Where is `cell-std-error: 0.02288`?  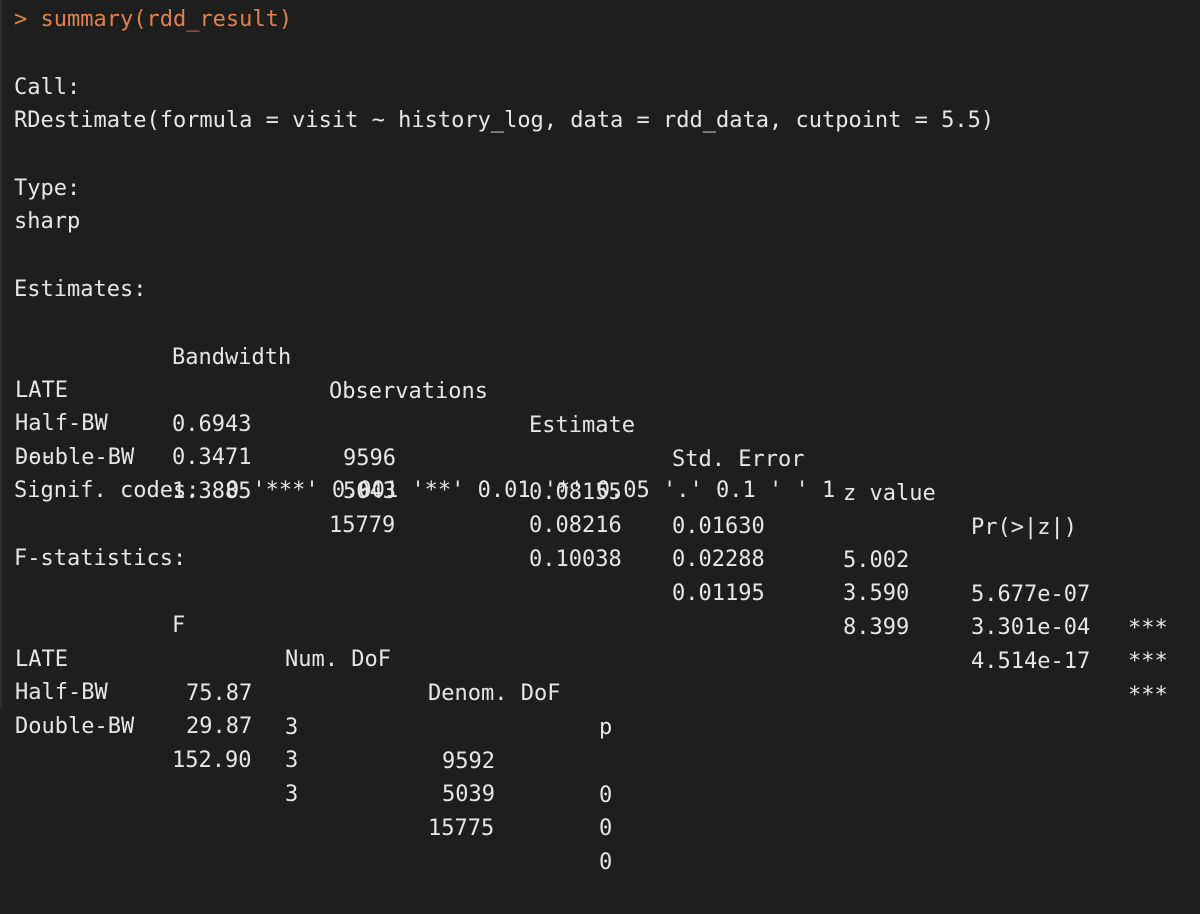 cell-std-error: 0.02288 is located at coordinates (718, 559).